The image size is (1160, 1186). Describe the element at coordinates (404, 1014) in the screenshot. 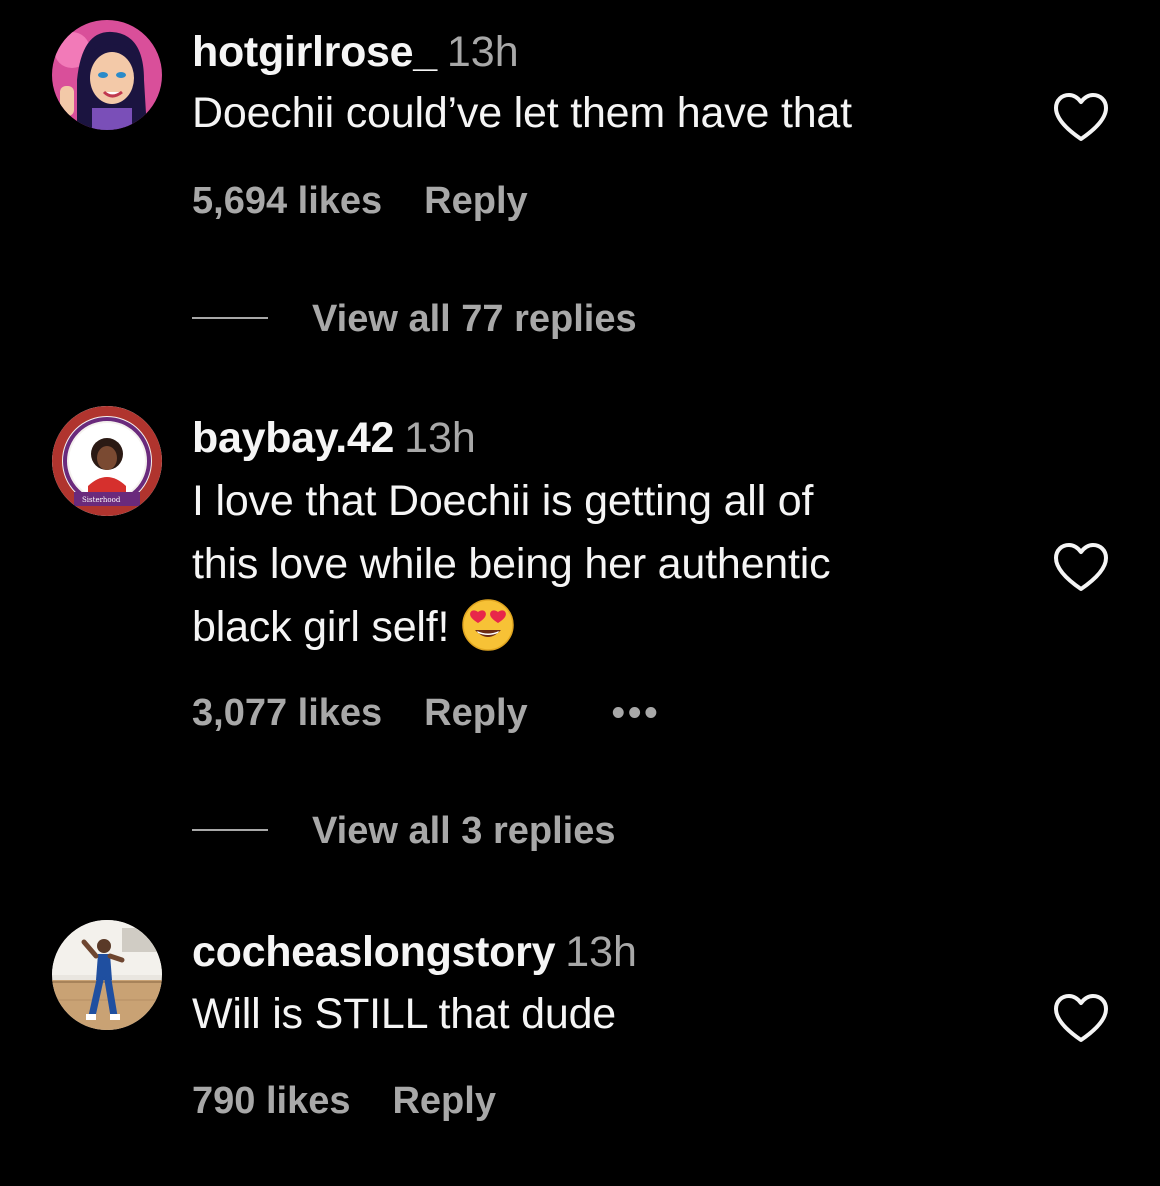

I see `comment-text-line: Will is STILL that dude` at that location.